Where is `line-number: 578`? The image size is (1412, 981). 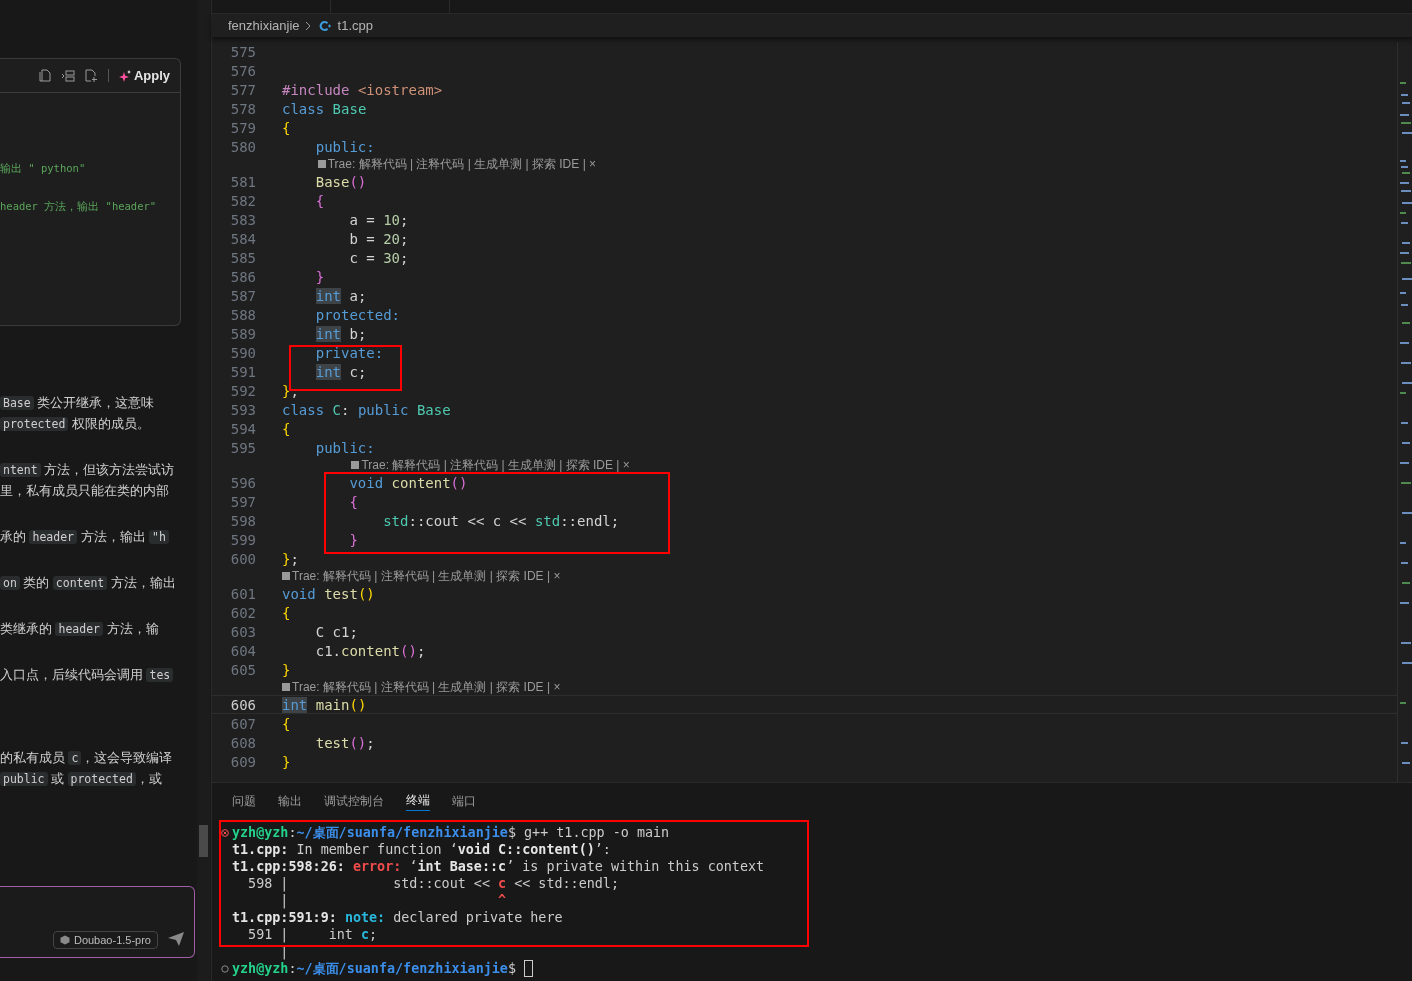
line-number: 578 is located at coordinates (242, 108).